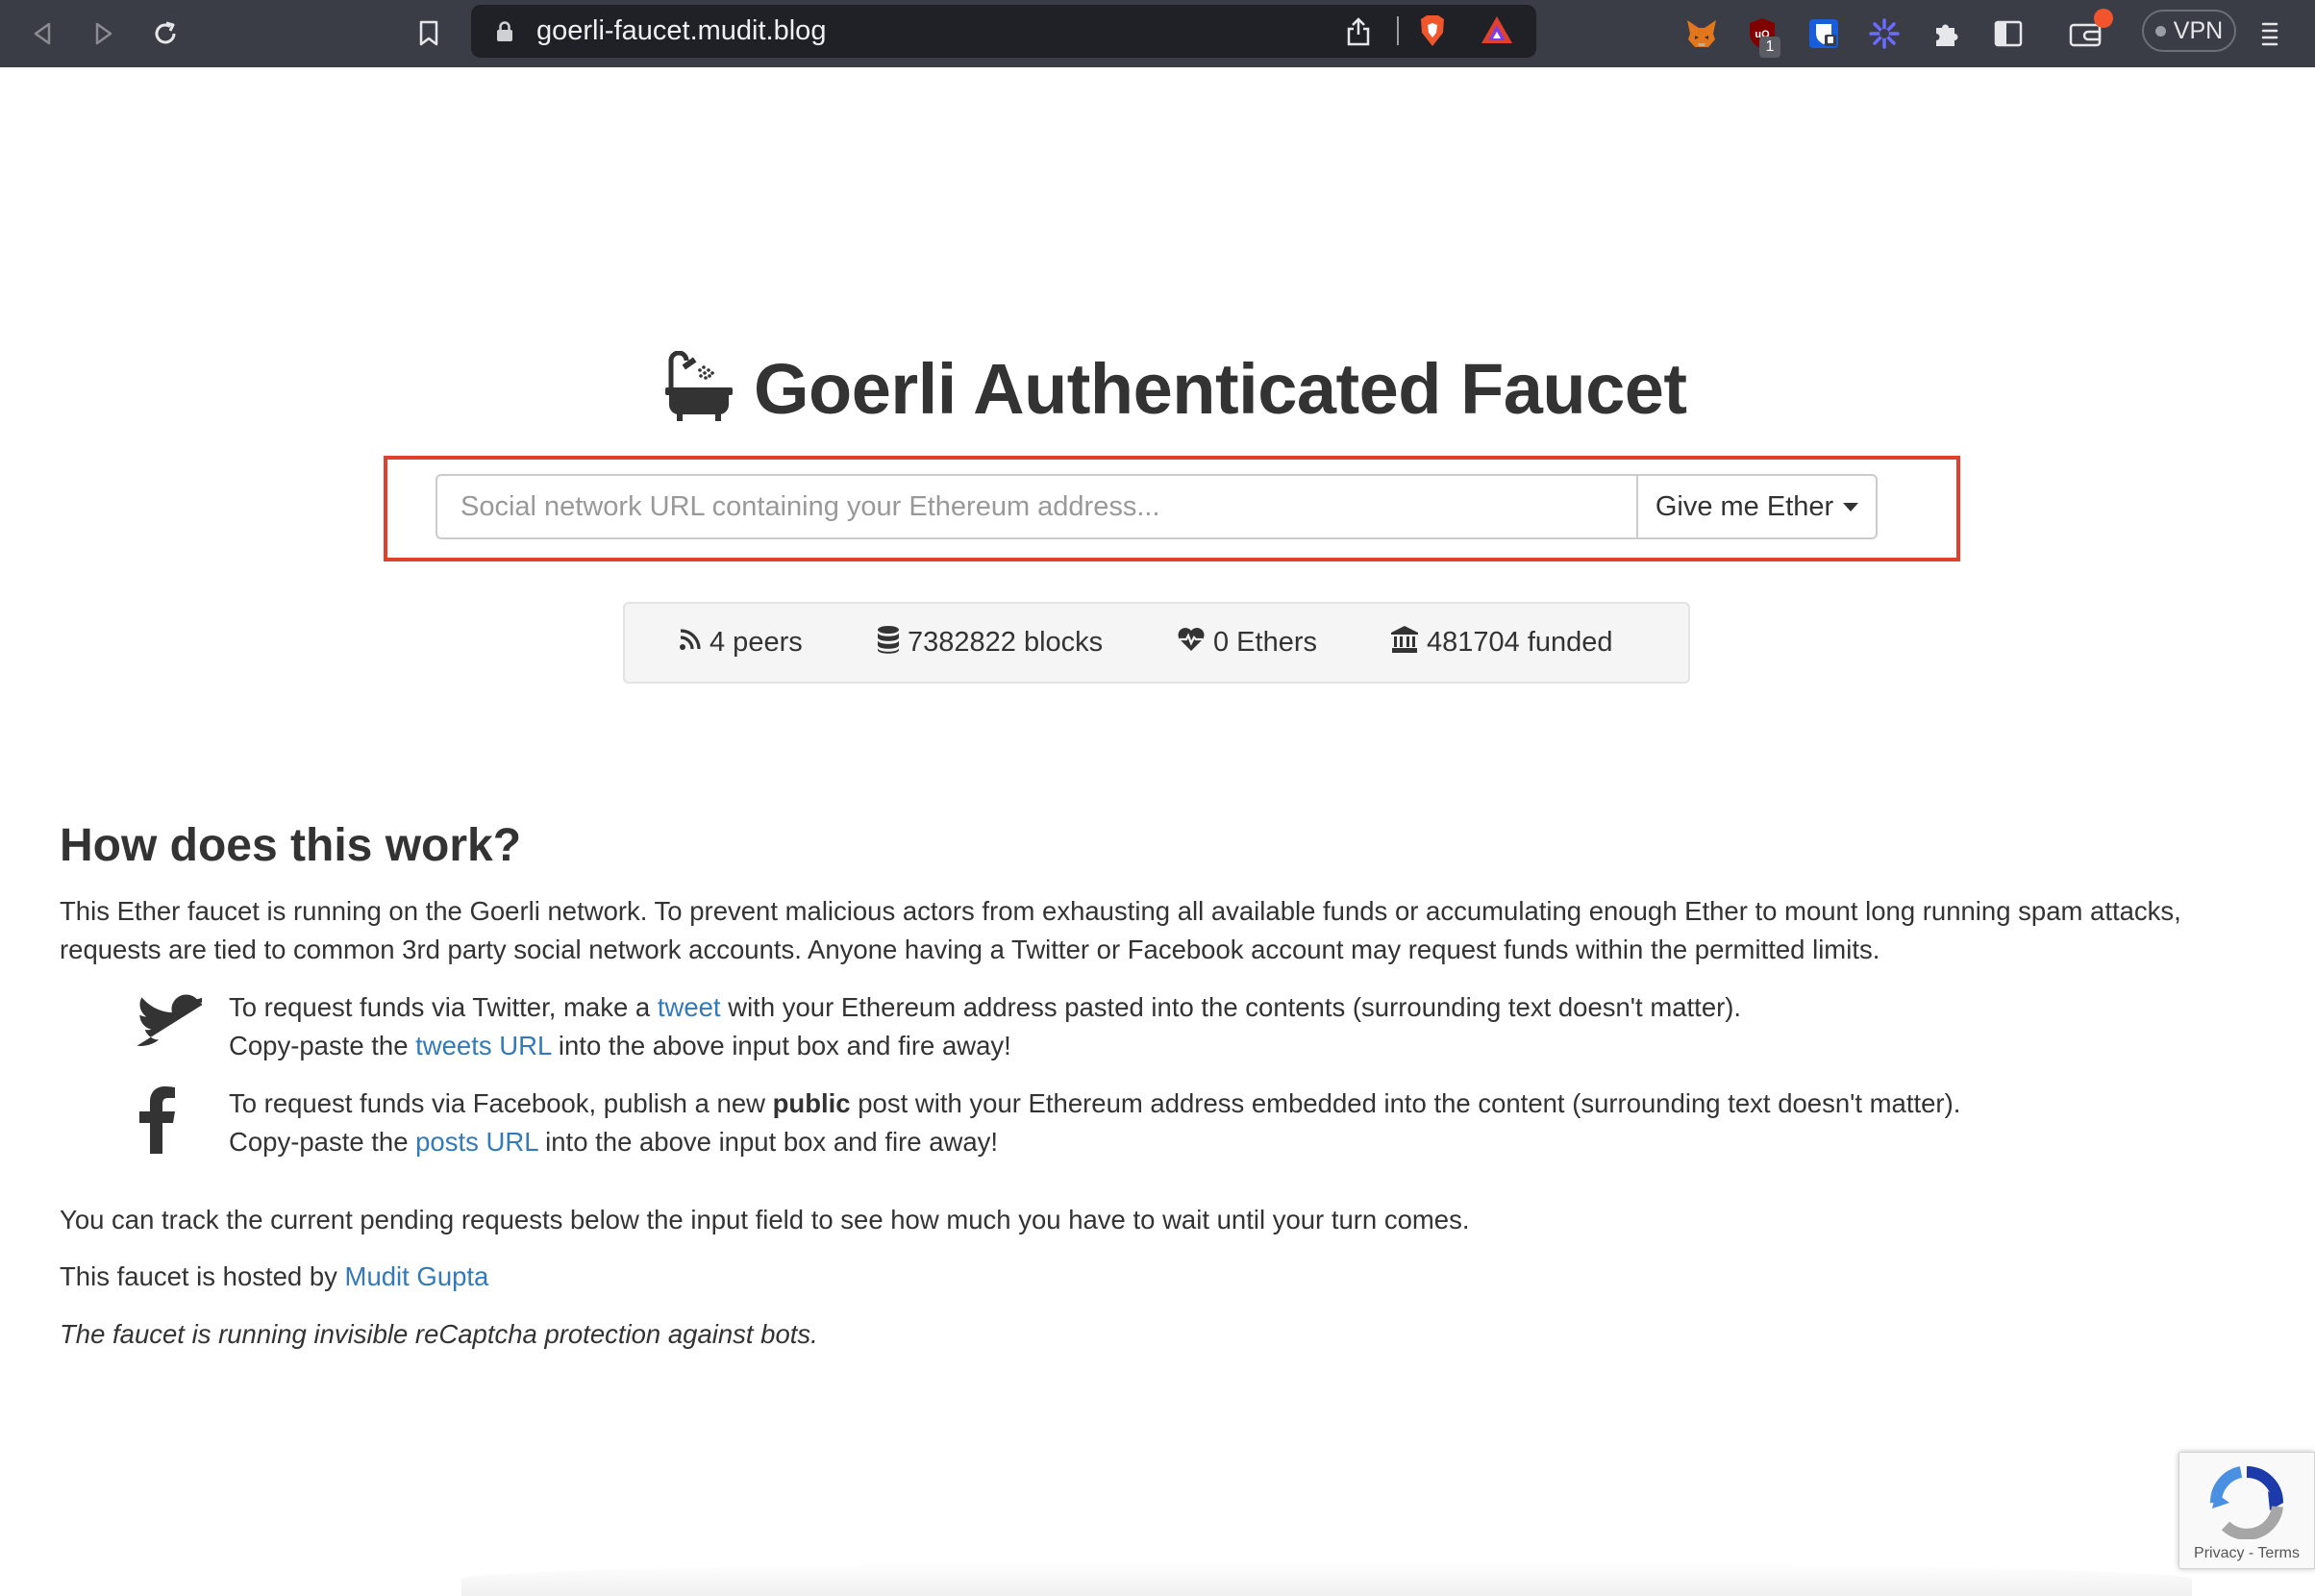 The height and width of the screenshot is (1596, 2315). What do you see at coordinates (2008, 33) in the screenshot?
I see `sidebar-icon` at bounding box center [2008, 33].